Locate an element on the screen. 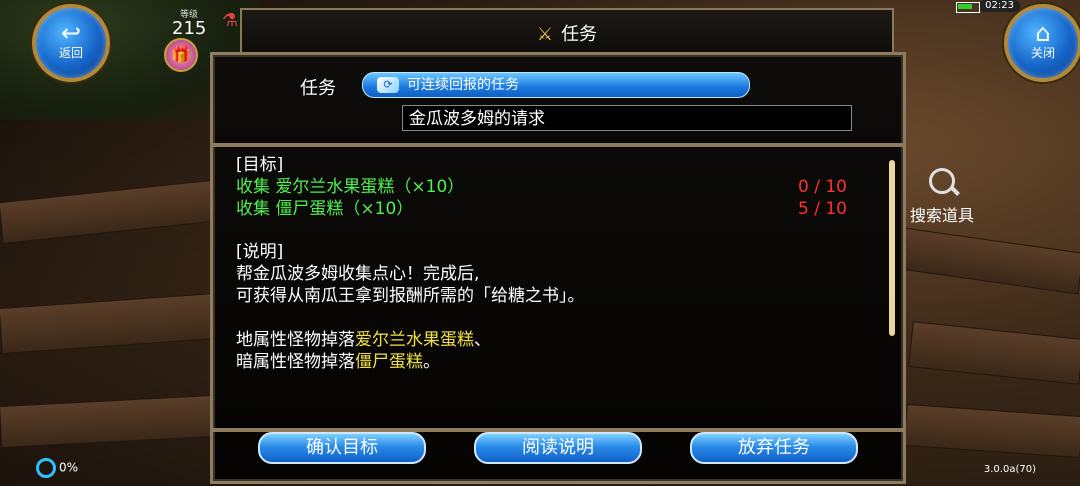 This screenshot has height=486, width=1080. return-icon: ↩ is located at coordinates (71, 33).